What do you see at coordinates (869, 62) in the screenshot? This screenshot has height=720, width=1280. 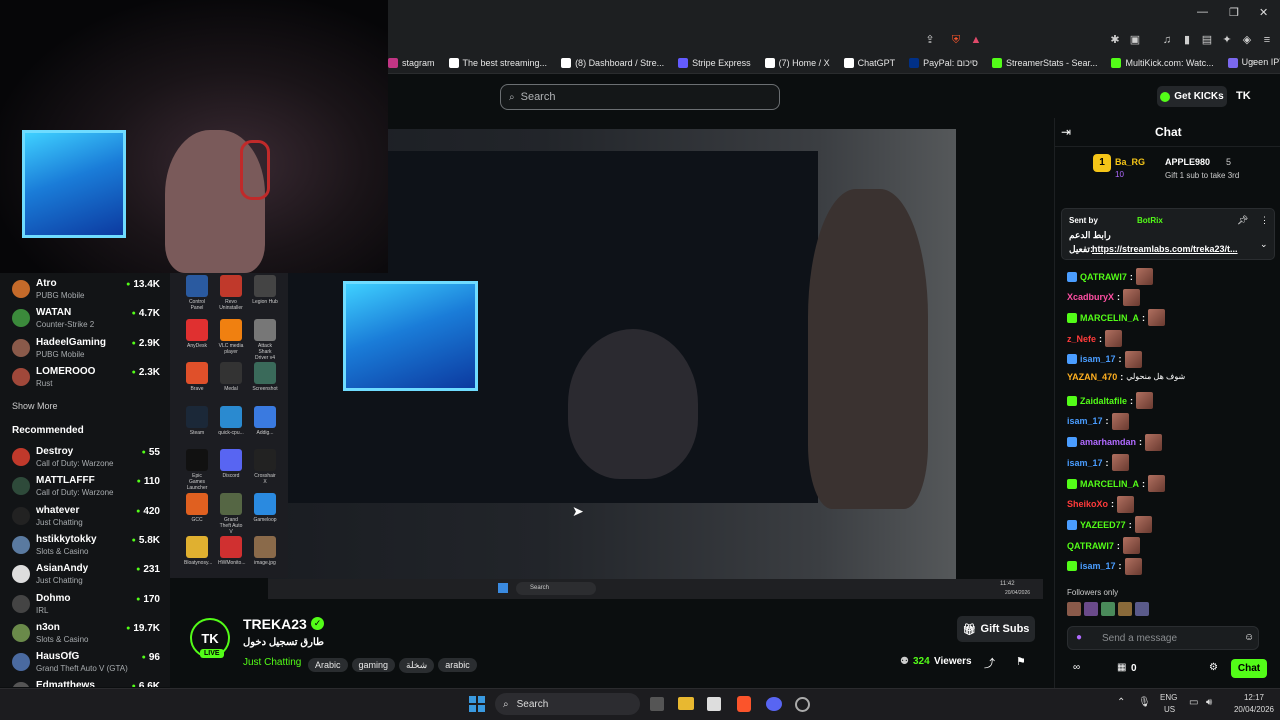 I see `bookmark-item: ChatGPT` at bounding box center [869, 62].